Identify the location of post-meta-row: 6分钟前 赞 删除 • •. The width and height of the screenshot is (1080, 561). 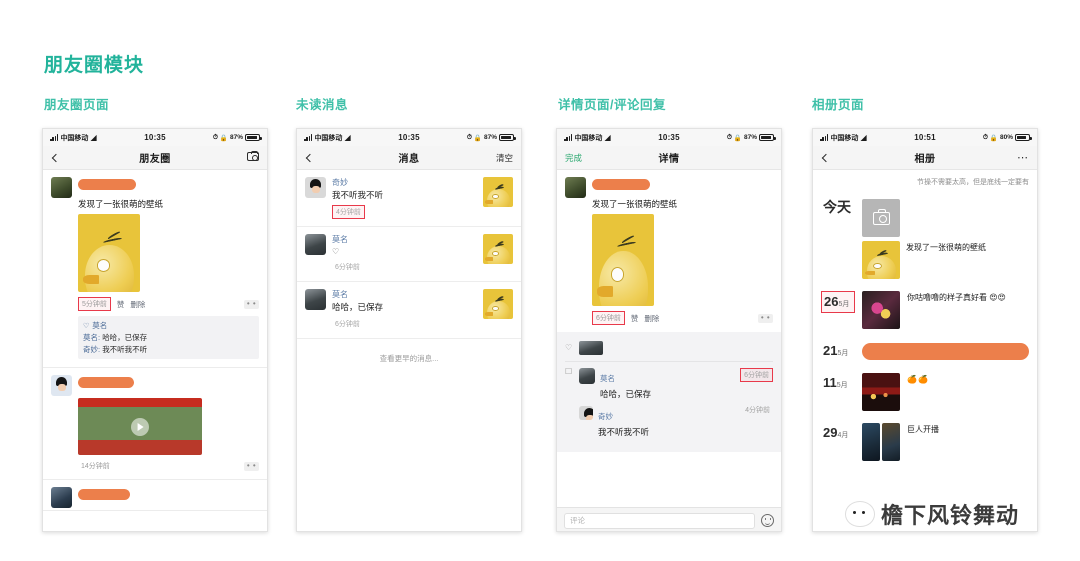
(682, 318).